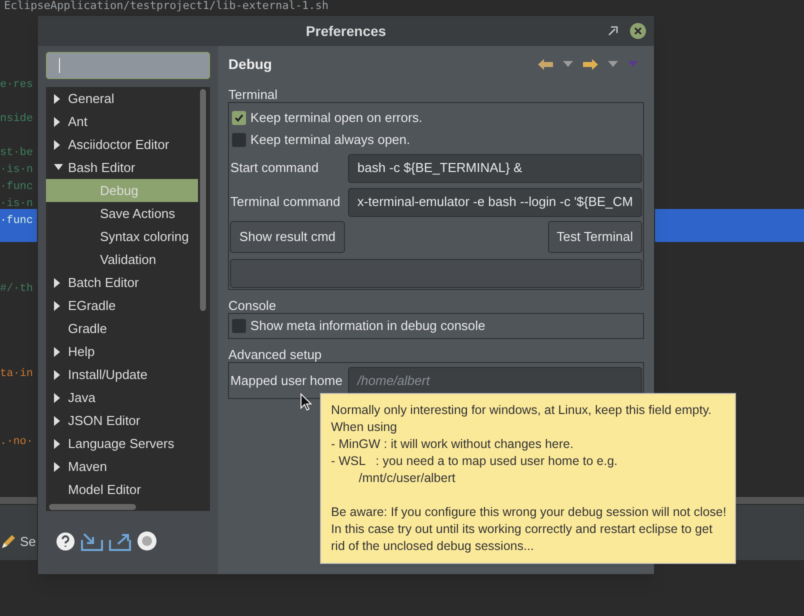 The height and width of the screenshot is (616, 804). What do you see at coordinates (253, 305) in the screenshot?
I see `group-label: Console` at bounding box center [253, 305].